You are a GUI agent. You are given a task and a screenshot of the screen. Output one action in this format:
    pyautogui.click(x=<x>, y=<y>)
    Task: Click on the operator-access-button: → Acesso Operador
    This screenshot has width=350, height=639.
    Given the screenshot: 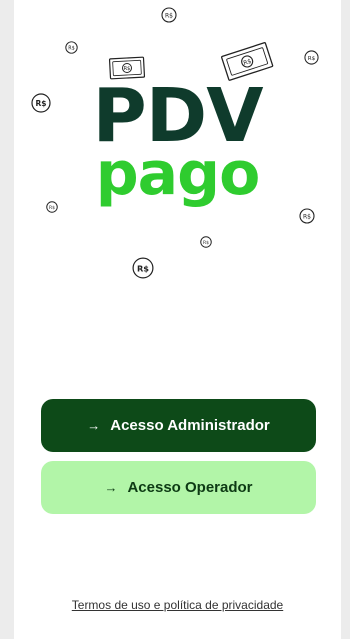 What is the action you would take?
    pyautogui.click(x=178, y=487)
    